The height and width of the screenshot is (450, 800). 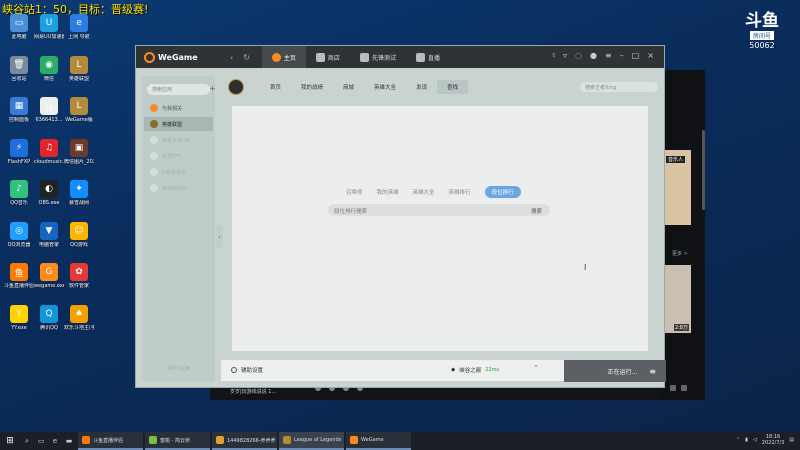 I want to click on desktop-icon: Y YY.exe, so click(x=19, y=317).